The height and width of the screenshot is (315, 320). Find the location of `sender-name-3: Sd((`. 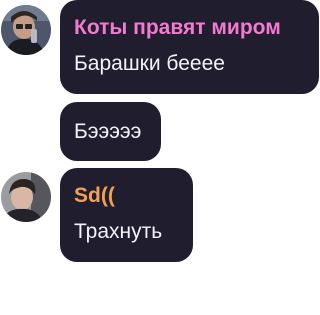

sender-name-3: Sd(( is located at coordinates (133, 196).